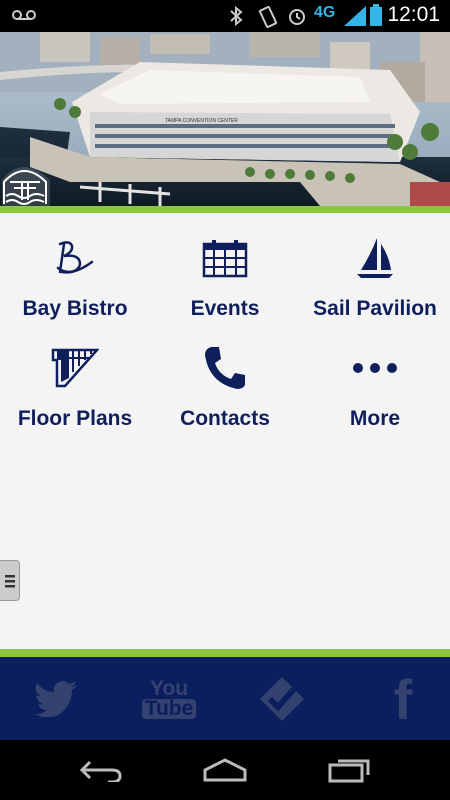  I want to click on signal-icon, so click(355, 16).